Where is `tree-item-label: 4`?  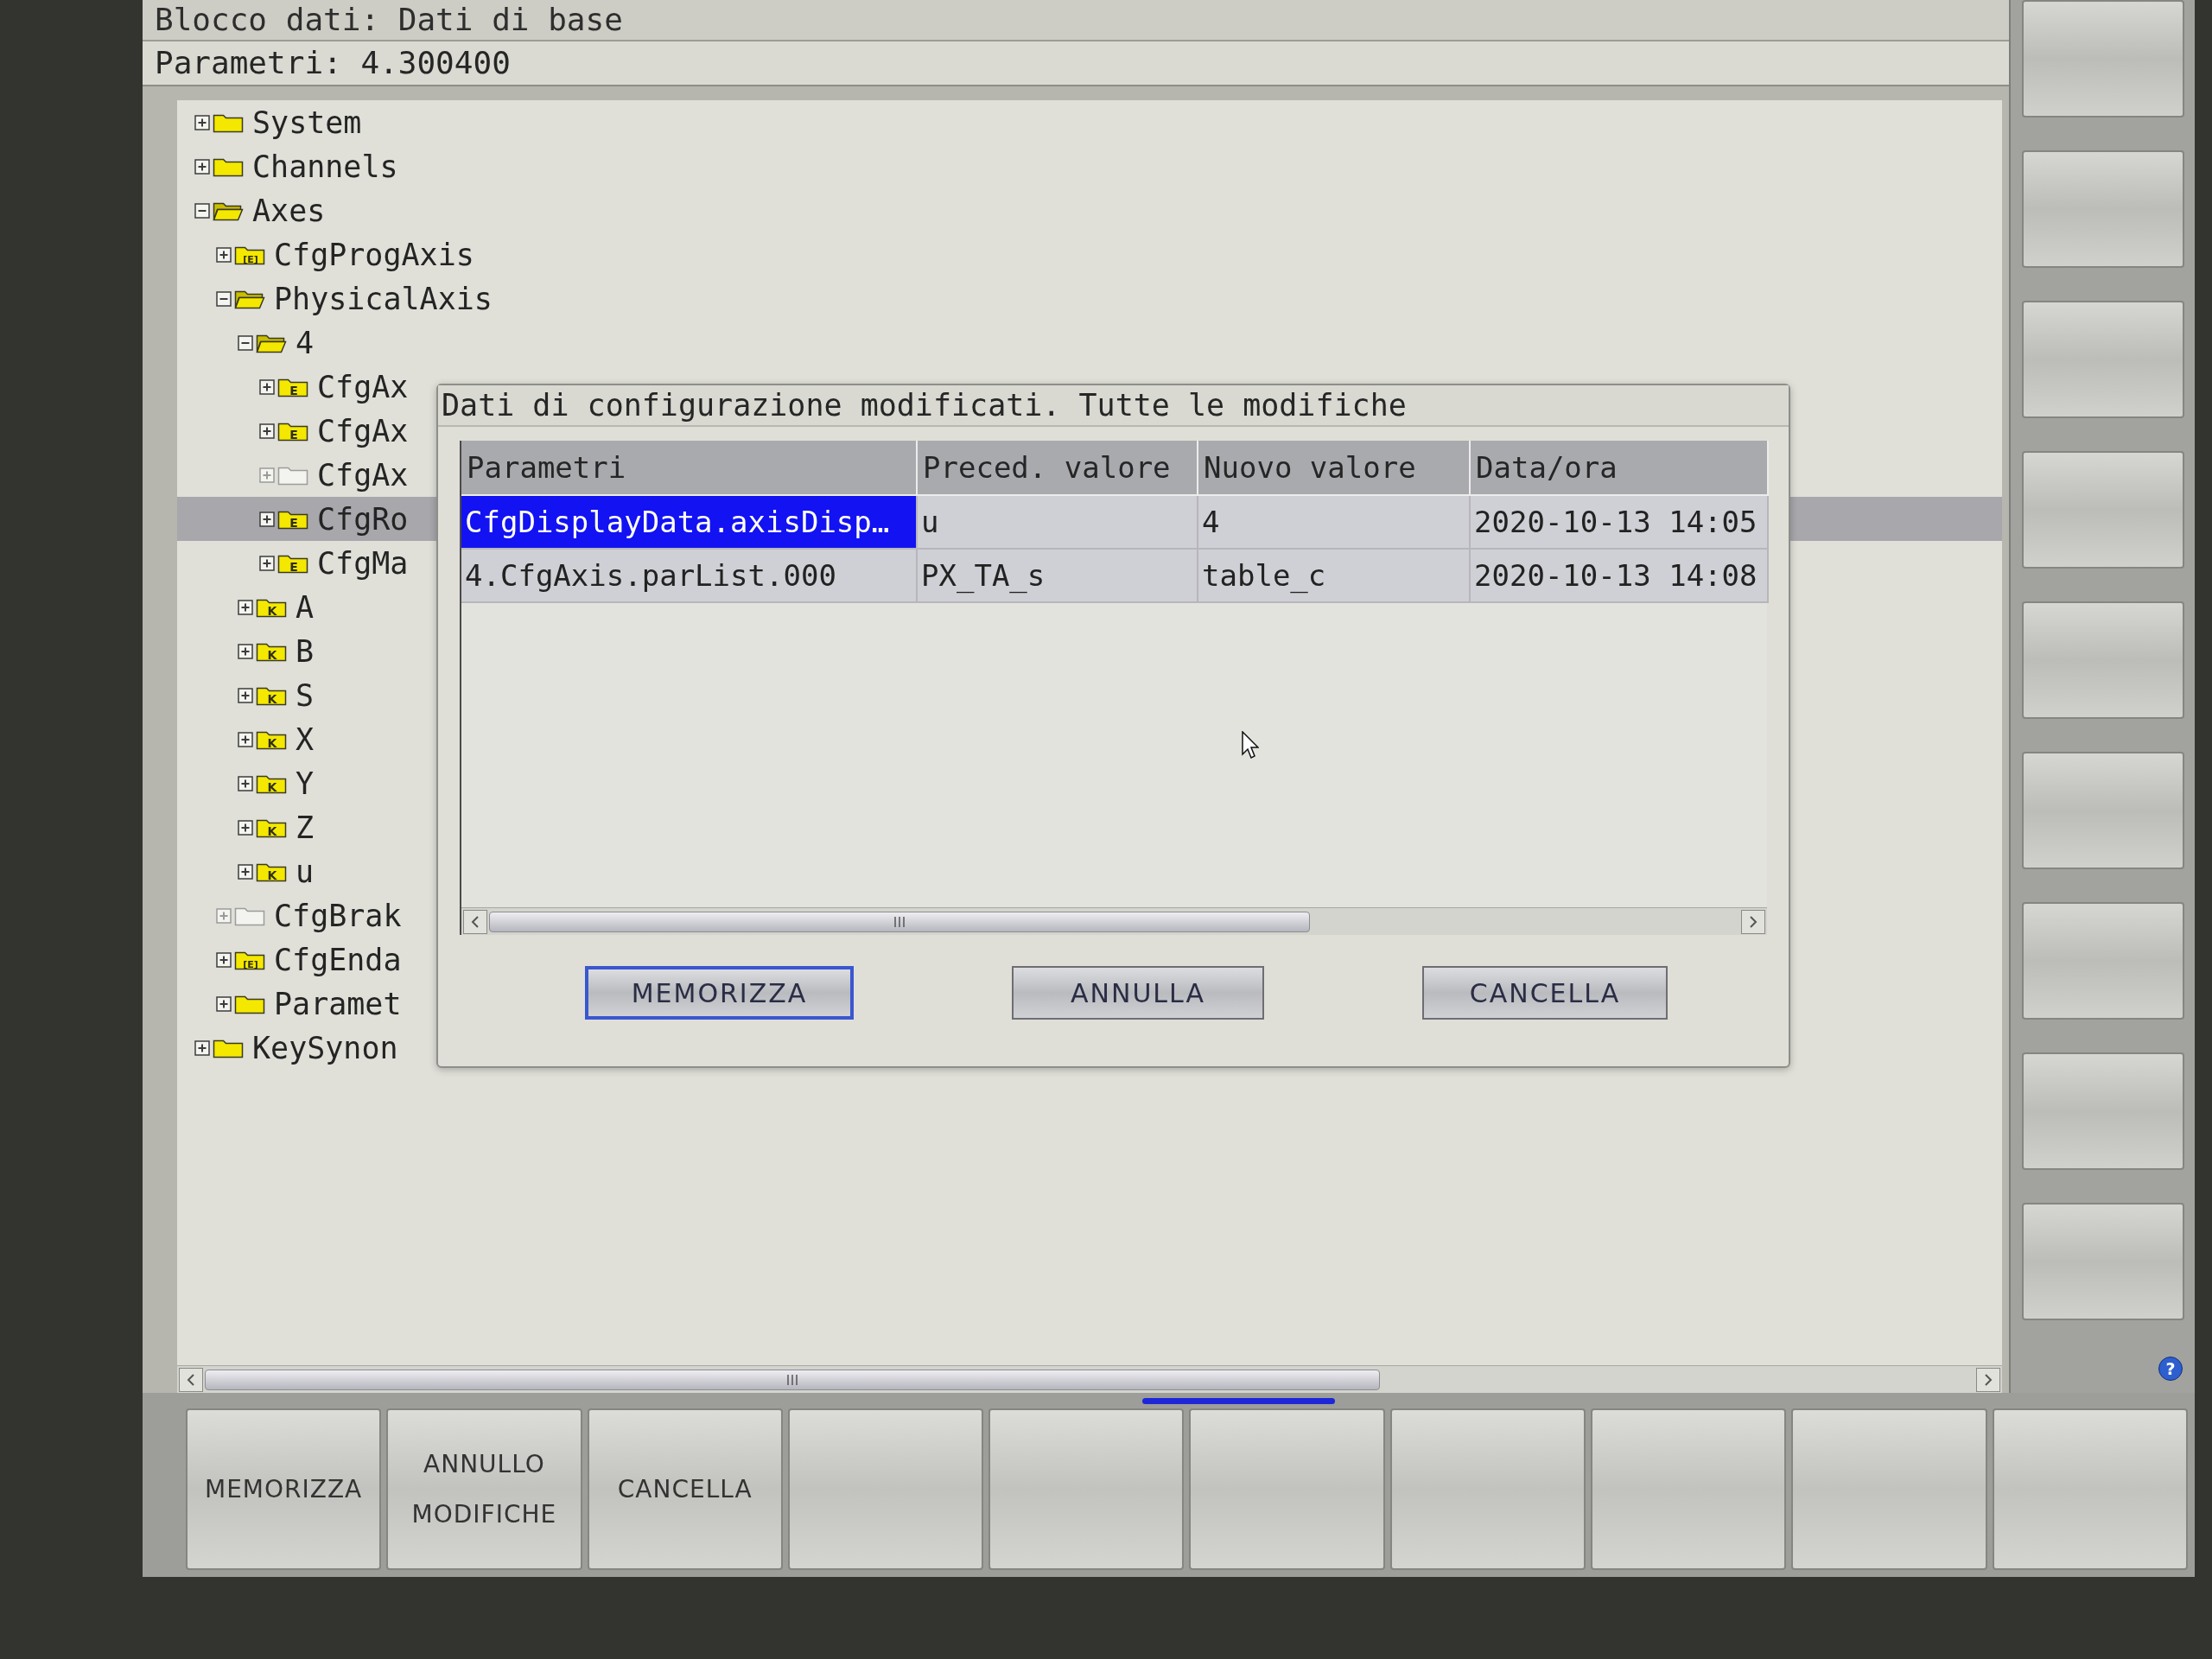
tree-item-label: 4 is located at coordinates (305, 342).